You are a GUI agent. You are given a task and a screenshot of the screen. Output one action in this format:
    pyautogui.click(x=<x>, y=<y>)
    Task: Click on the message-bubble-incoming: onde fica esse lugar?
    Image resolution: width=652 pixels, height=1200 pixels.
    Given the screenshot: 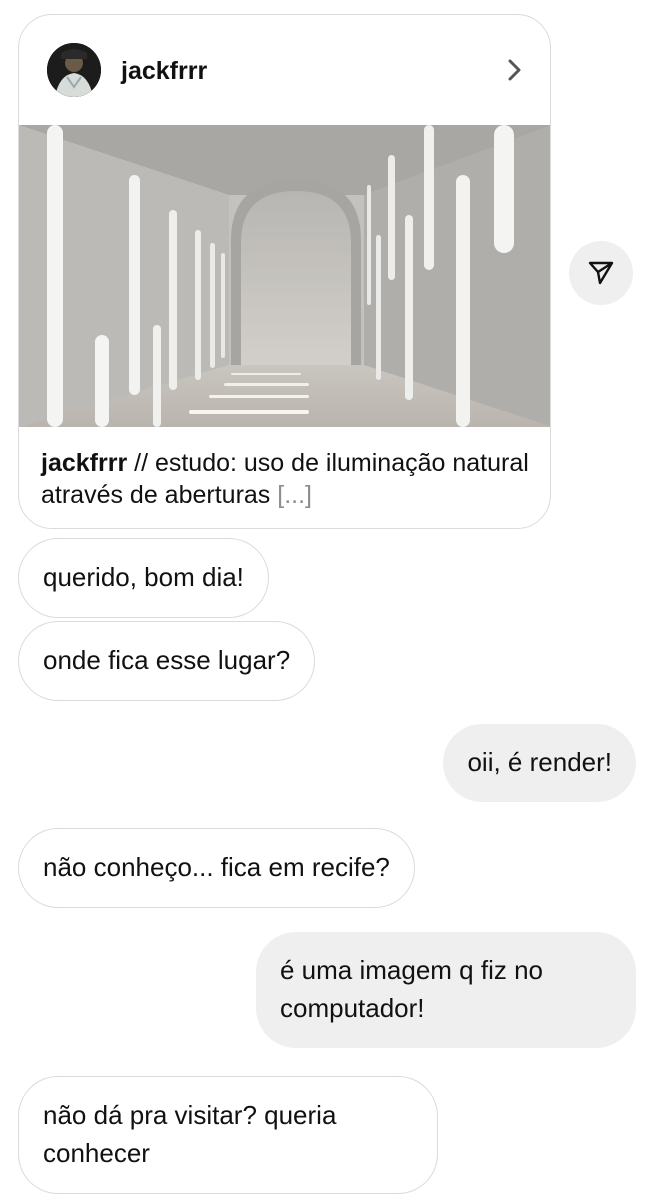 What is the action you would take?
    pyautogui.click(x=167, y=661)
    